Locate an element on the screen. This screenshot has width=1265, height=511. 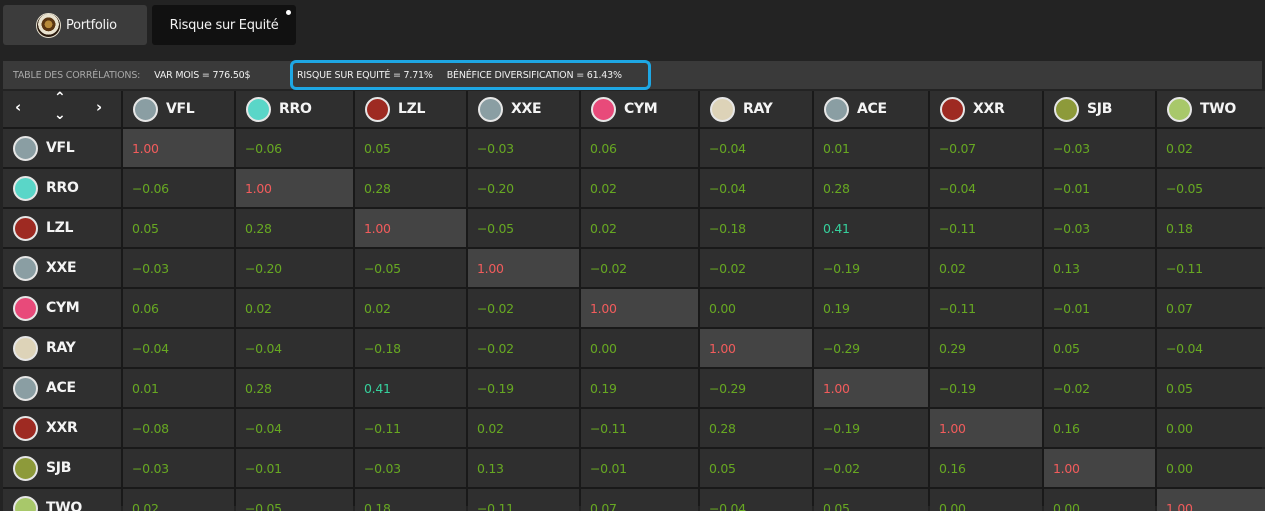
row-header-two: TWO is located at coordinates (62, 500).